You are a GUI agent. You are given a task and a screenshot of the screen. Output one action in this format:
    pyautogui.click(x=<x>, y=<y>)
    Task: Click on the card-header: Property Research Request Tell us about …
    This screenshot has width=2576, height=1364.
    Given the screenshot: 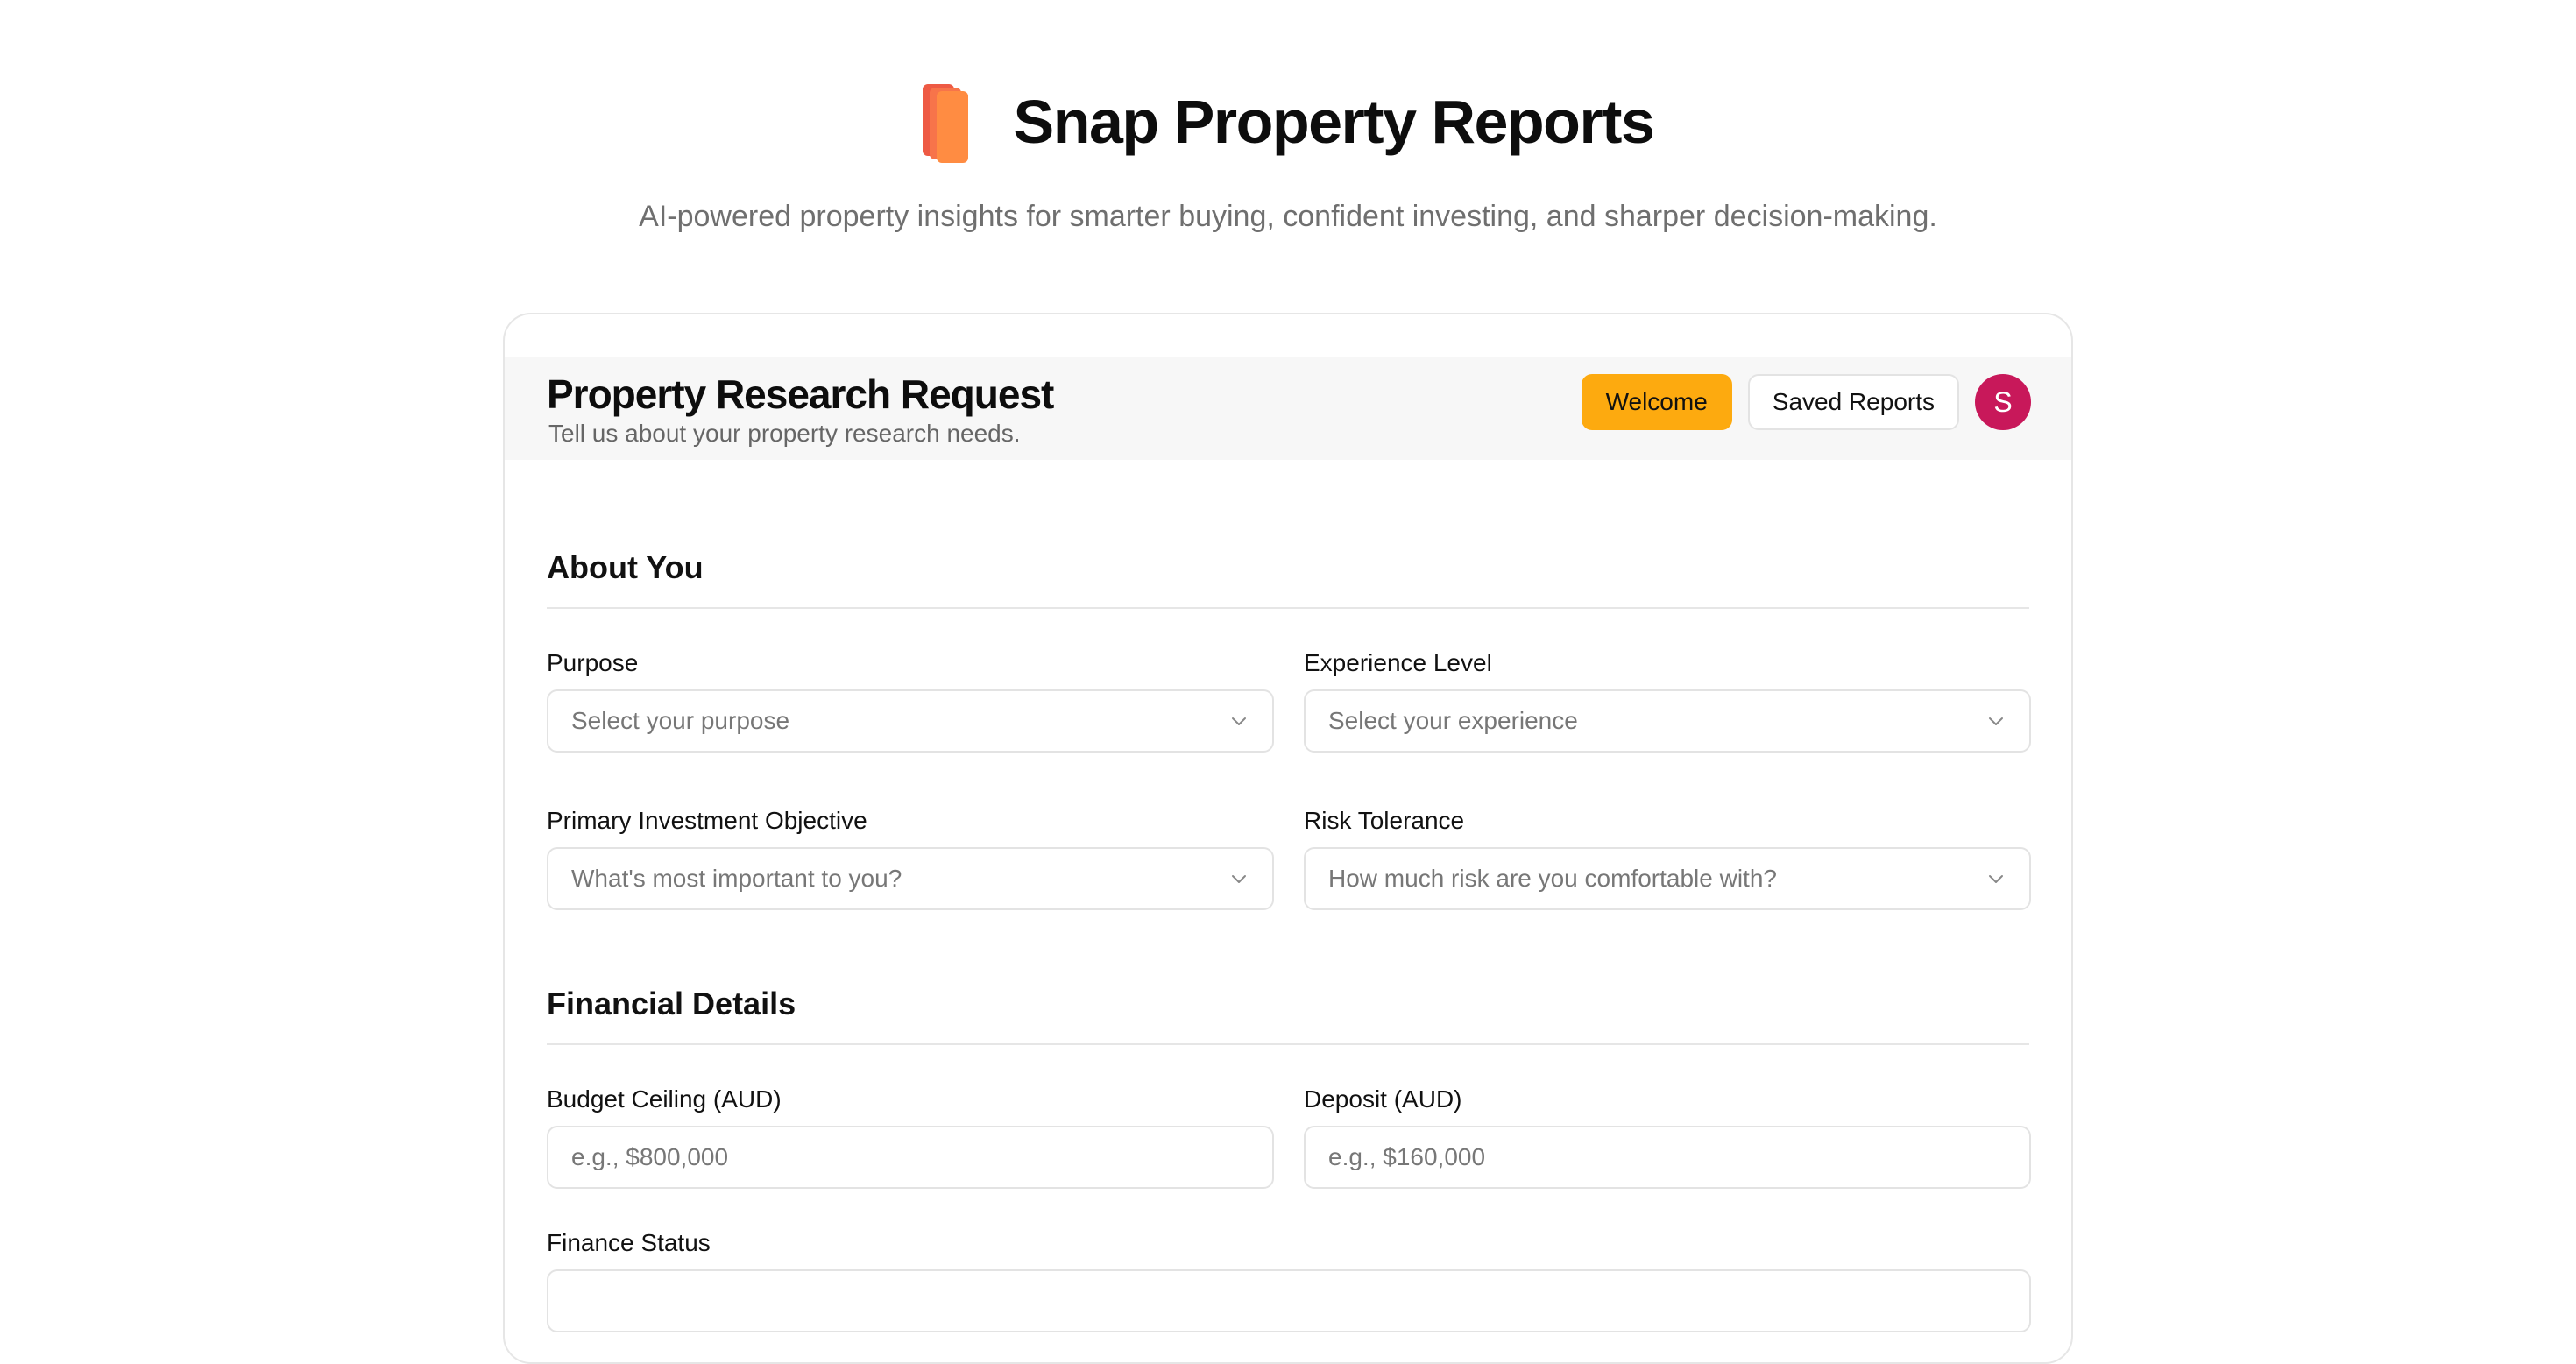 What is the action you would take?
    pyautogui.click(x=1288, y=409)
    